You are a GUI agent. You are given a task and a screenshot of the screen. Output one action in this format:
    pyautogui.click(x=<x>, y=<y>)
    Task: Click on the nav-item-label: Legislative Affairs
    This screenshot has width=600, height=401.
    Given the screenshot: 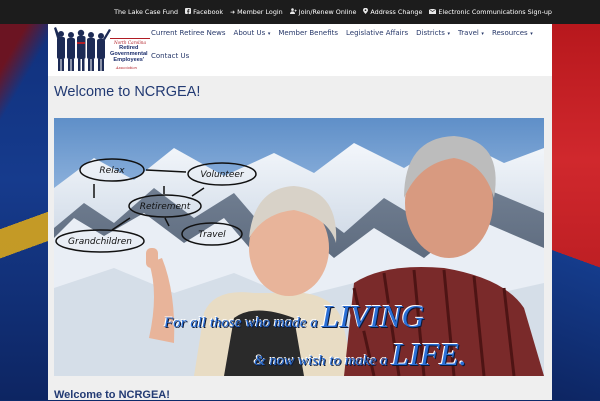 What is the action you would take?
    pyautogui.click(x=377, y=33)
    